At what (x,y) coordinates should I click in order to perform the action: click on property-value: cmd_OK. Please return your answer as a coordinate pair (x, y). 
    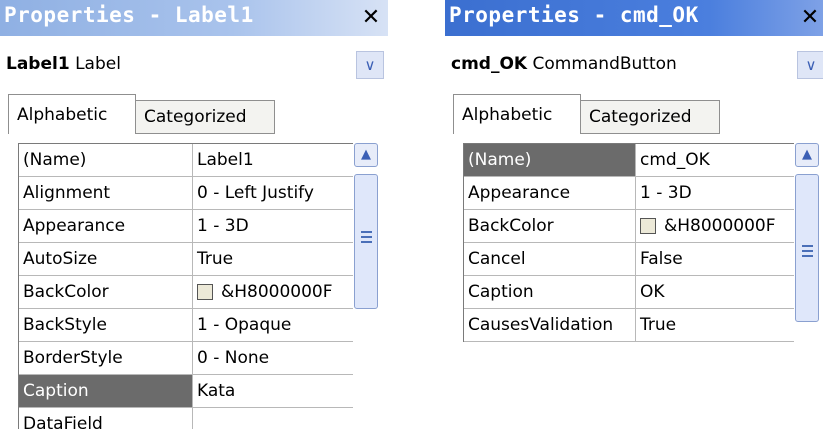
    Looking at the image, I should click on (715, 160).